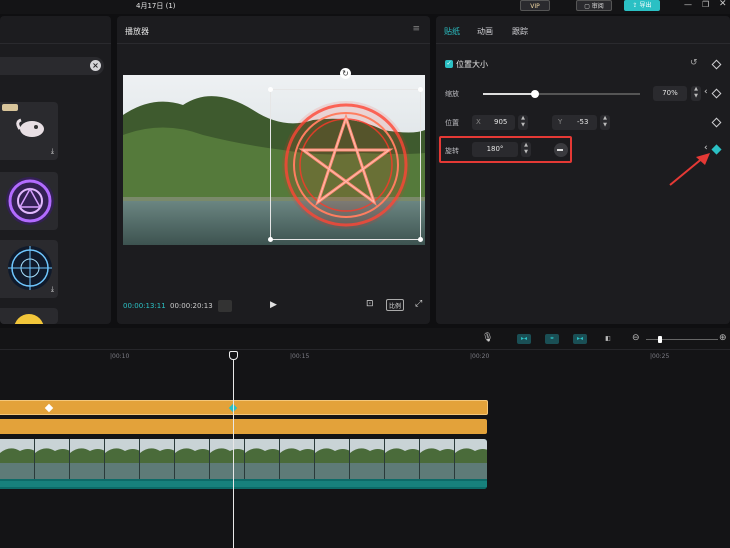 The image size is (730, 548). What do you see at coordinates (501, 122) in the screenshot?
I see `position-x-value: 905` at bounding box center [501, 122].